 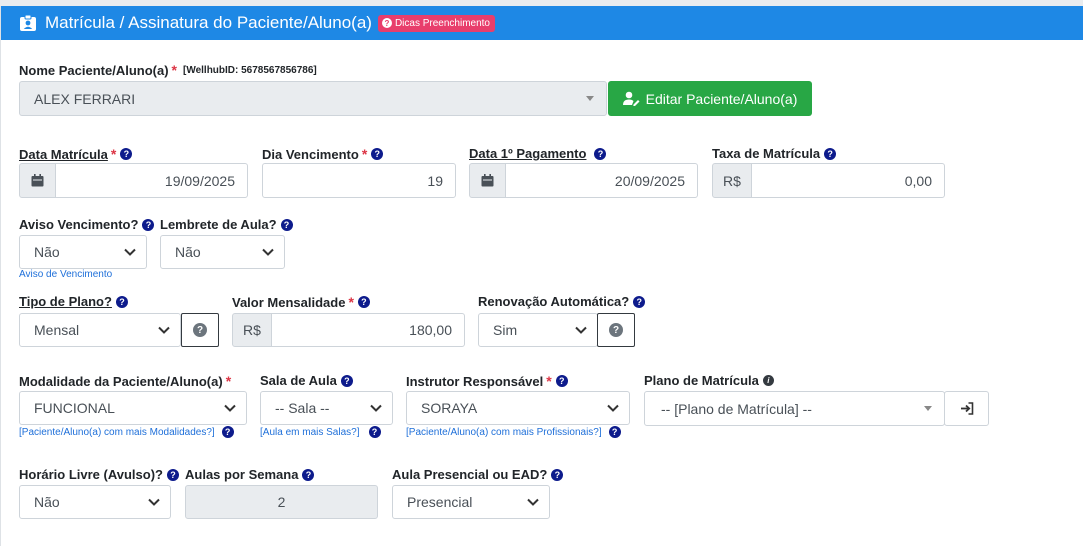 I want to click on edit-patient-label: Editar Paciente/Aluno(a), so click(x=721, y=98).